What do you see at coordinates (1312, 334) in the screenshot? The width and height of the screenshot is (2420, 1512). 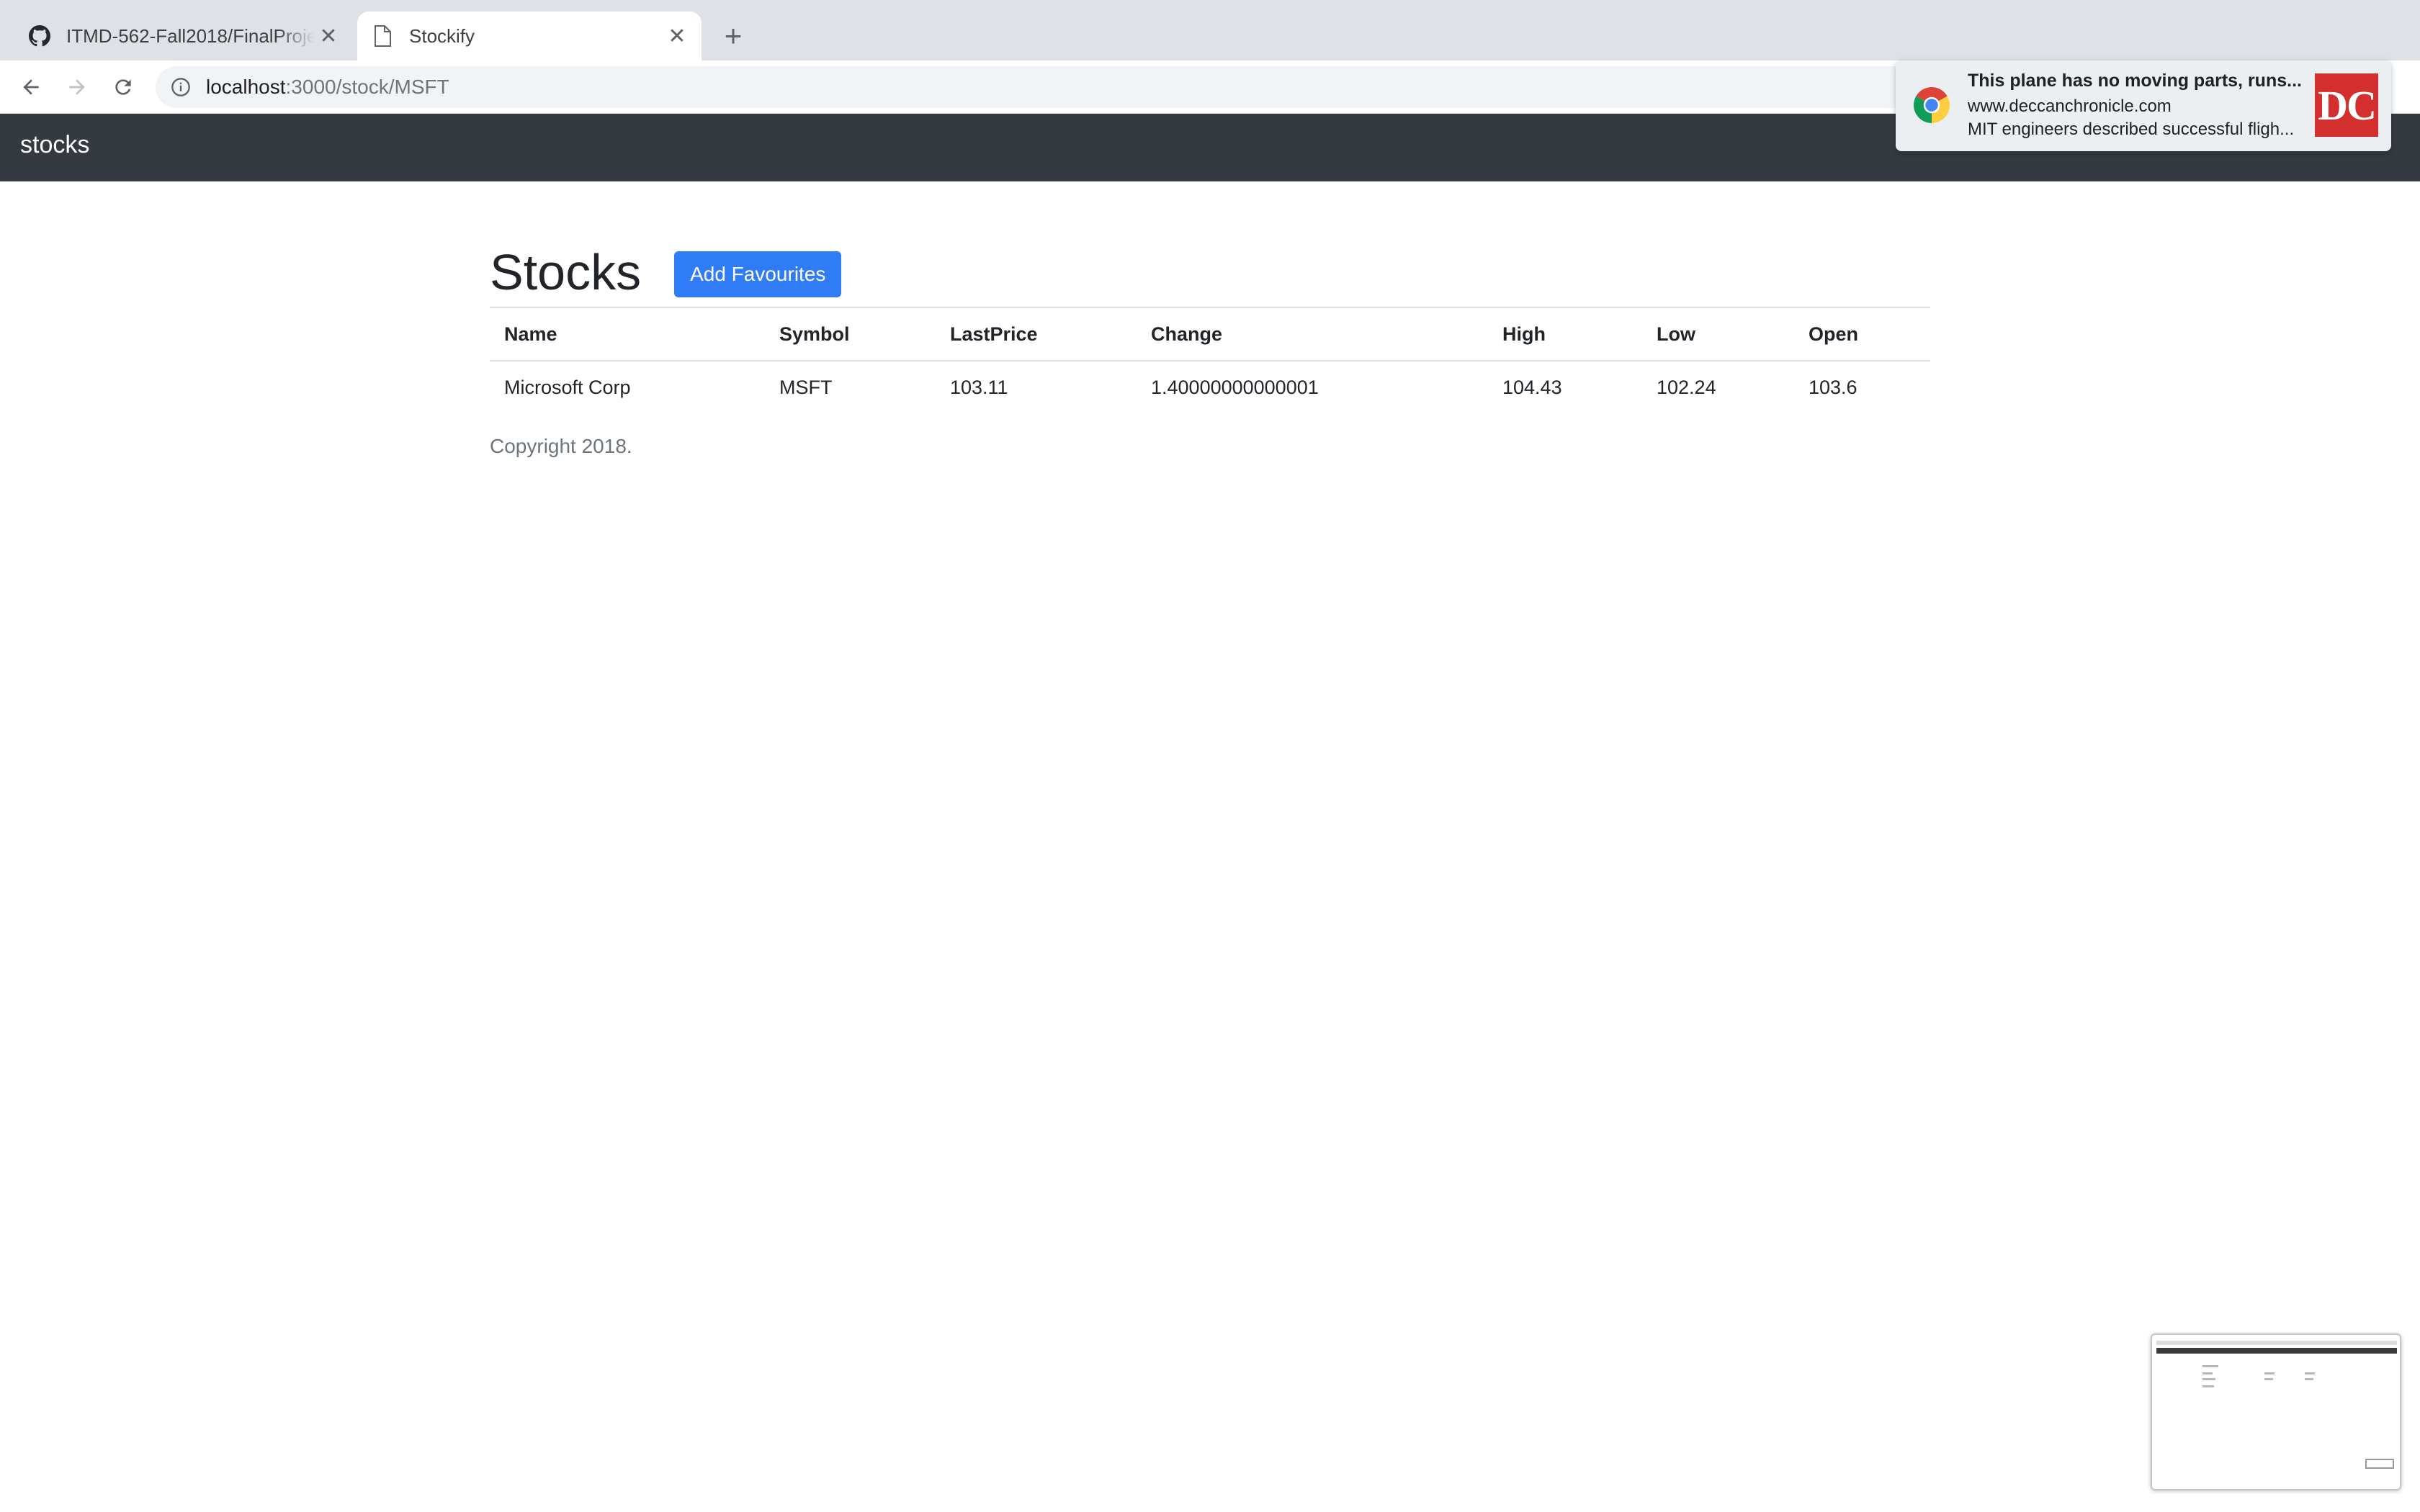 I see `column-header-change: Change` at bounding box center [1312, 334].